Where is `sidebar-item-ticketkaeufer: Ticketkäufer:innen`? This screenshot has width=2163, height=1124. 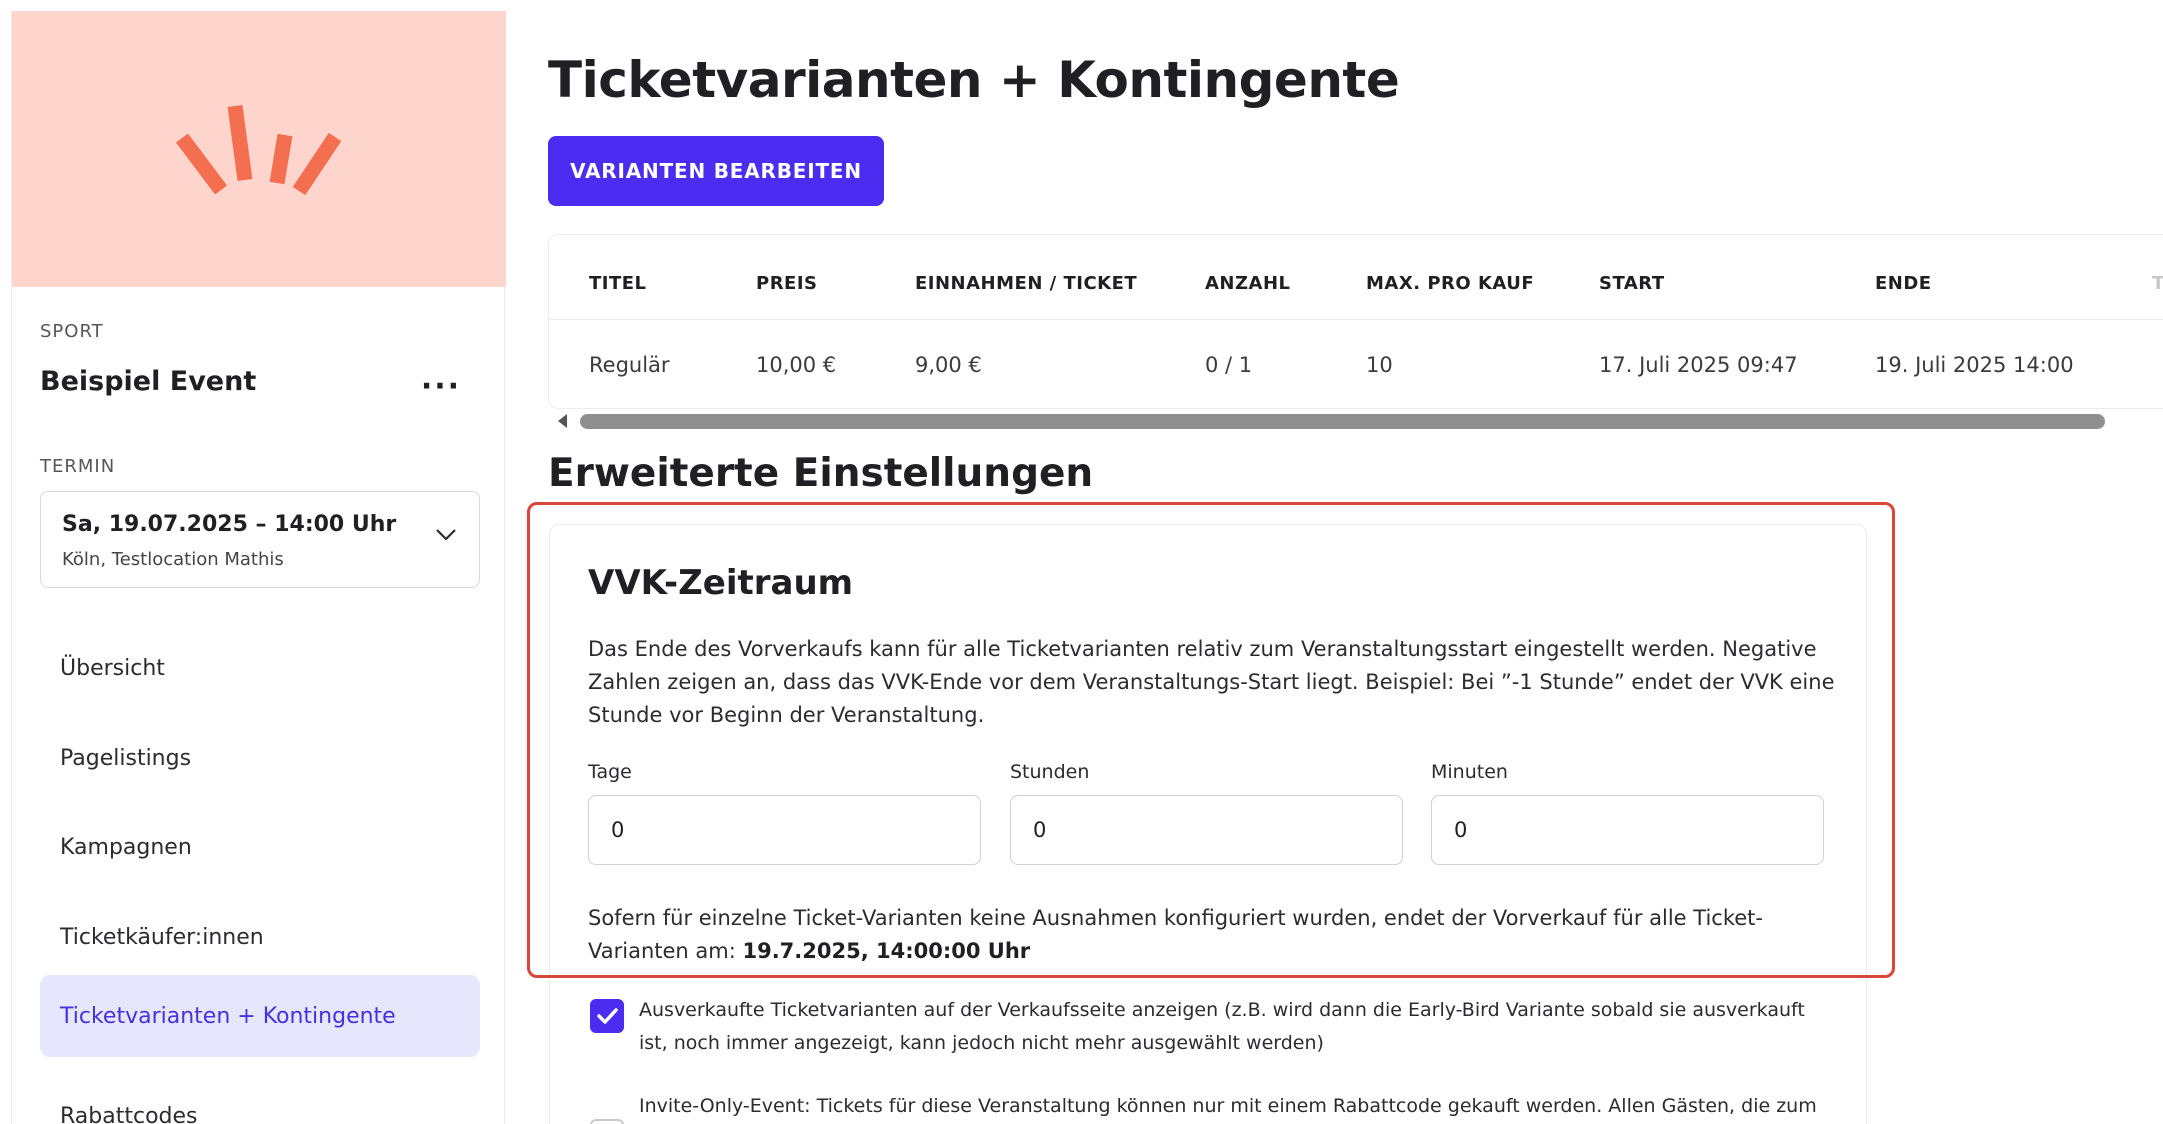 sidebar-item-ticketkaeufer: Ticketkäufer:innen is located at coordinates (260, 937).